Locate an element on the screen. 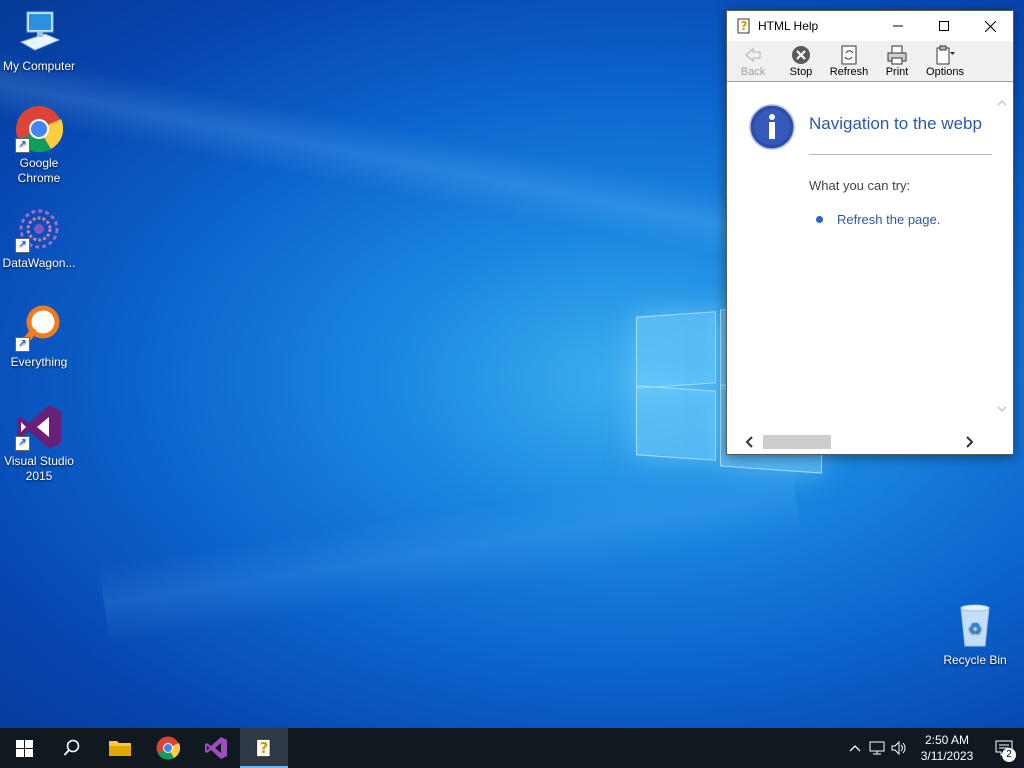  desktop-icon-my-computer: My Computer is located at coordinates (39, 41).